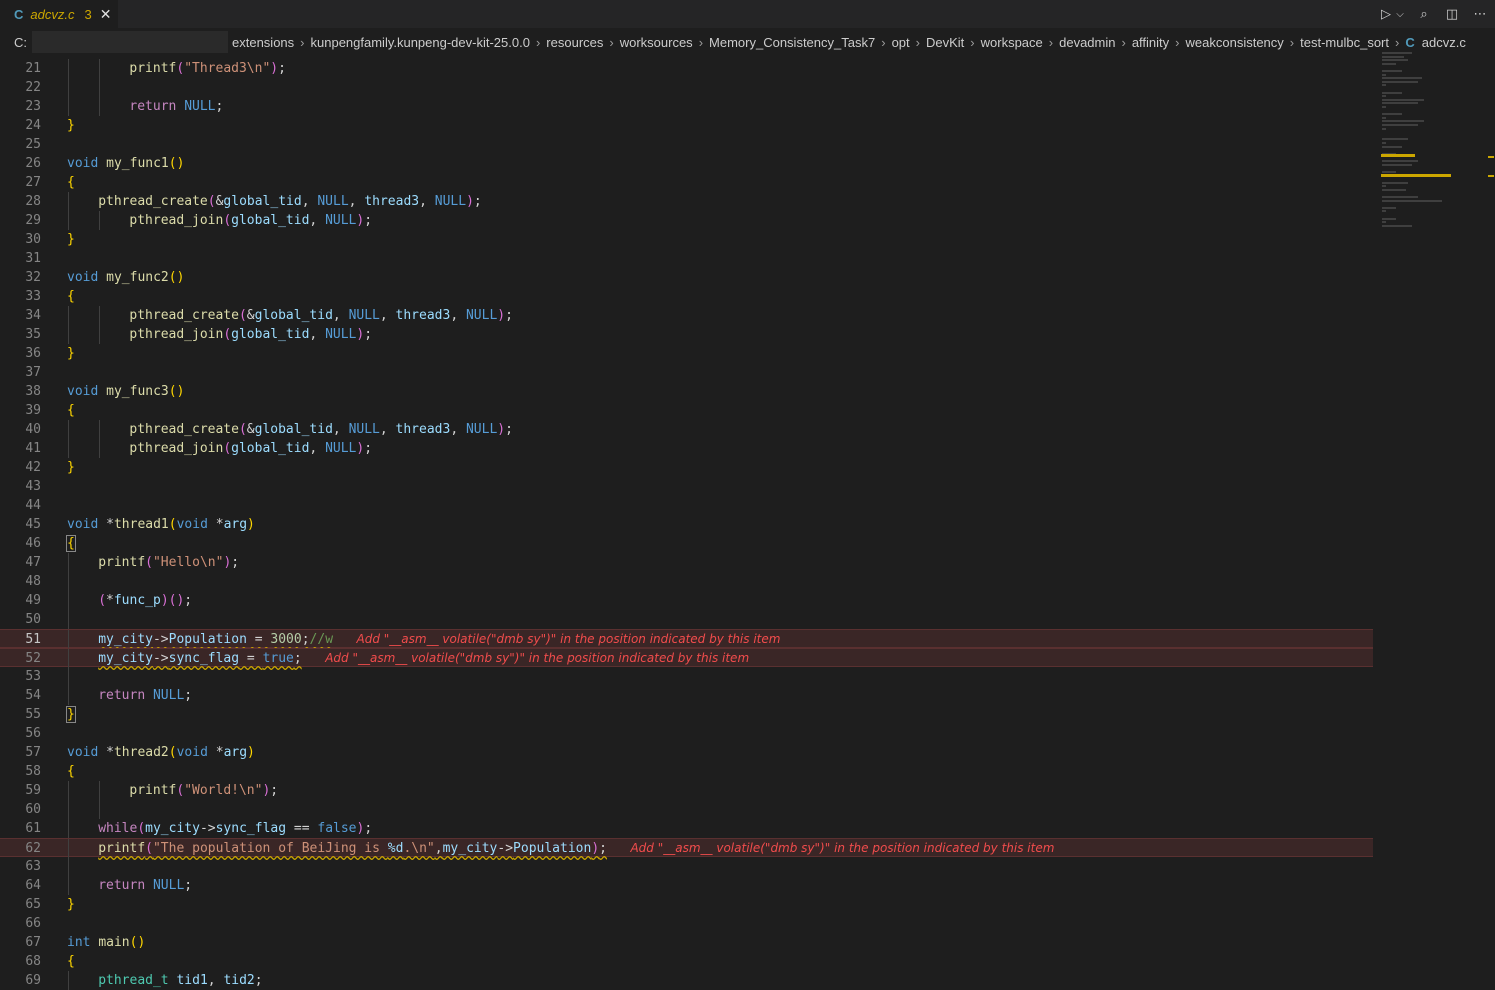 The height and width of the screenshot is (990, 1495). Describe the element at coordinates (686, 448) in the screenshot. I see `code-line: 41 pthread_join(global_tid, NULL);` at that location.